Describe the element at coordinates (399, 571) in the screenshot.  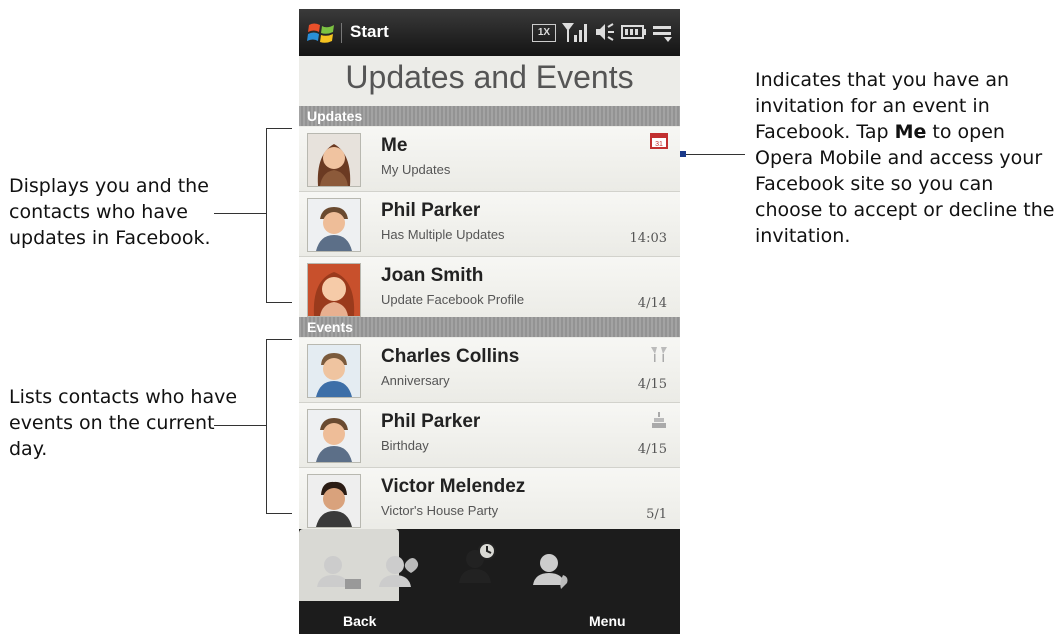
I see `communications-icon` at that location.